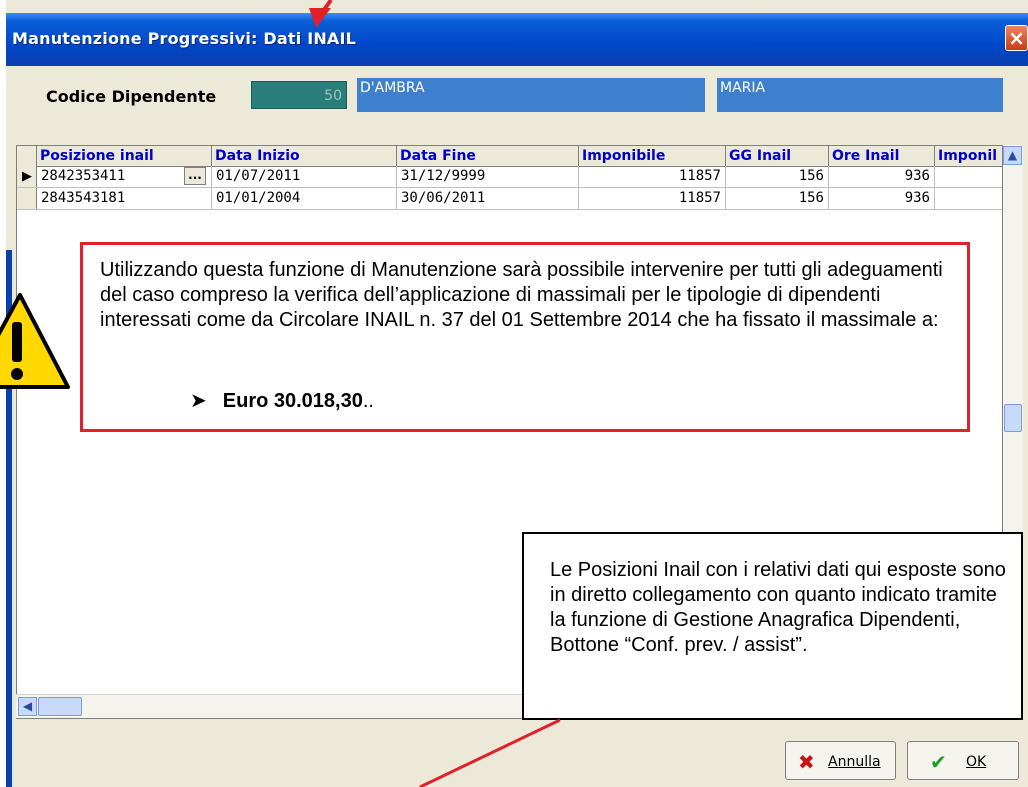 Image resolution: width=1028 pixels, height=787 pixels. I want to click on horizontal-scroll-thumb, so click(60, 706).